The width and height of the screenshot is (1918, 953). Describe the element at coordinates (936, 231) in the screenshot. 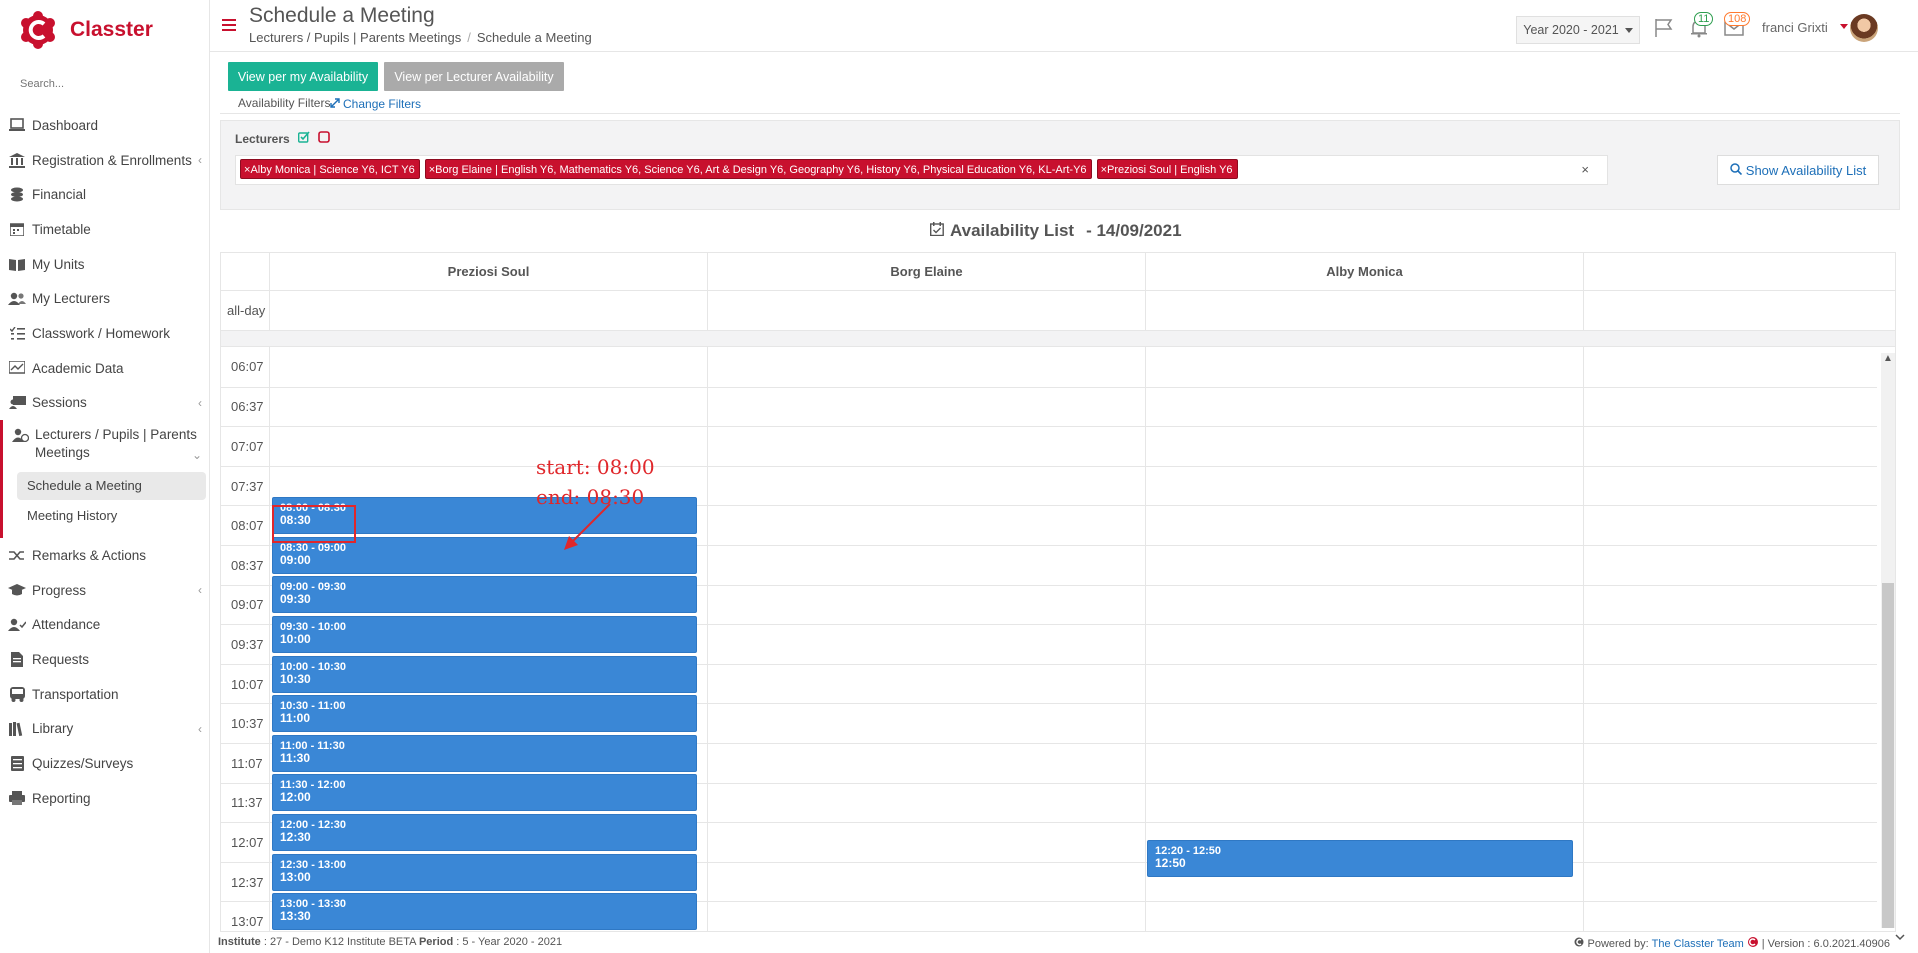

I see `calendar-check-icon` at that location.